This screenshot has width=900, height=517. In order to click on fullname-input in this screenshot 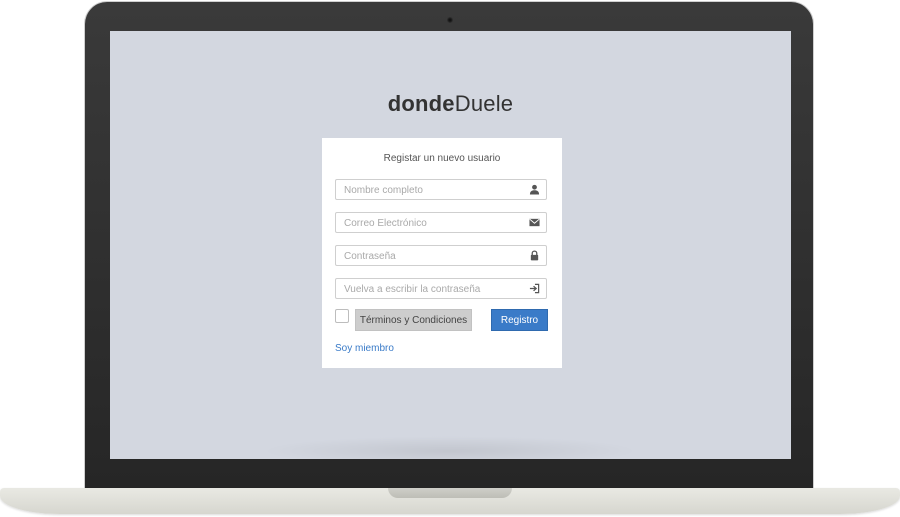, I will do `click(430, 190)`.